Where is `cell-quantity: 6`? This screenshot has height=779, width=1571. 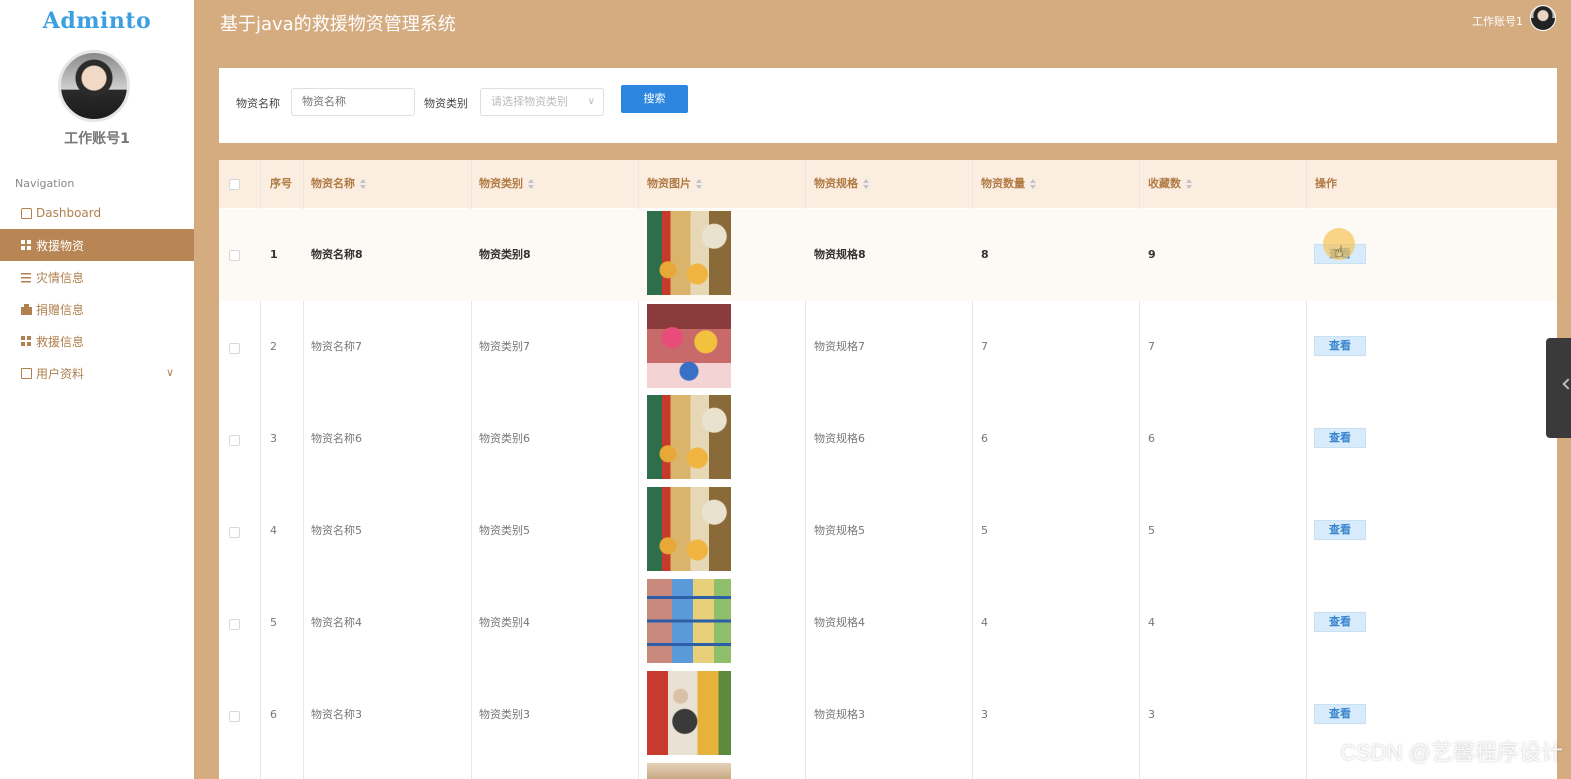
cell-quantity: 6 is located at coordinates (984, 438).